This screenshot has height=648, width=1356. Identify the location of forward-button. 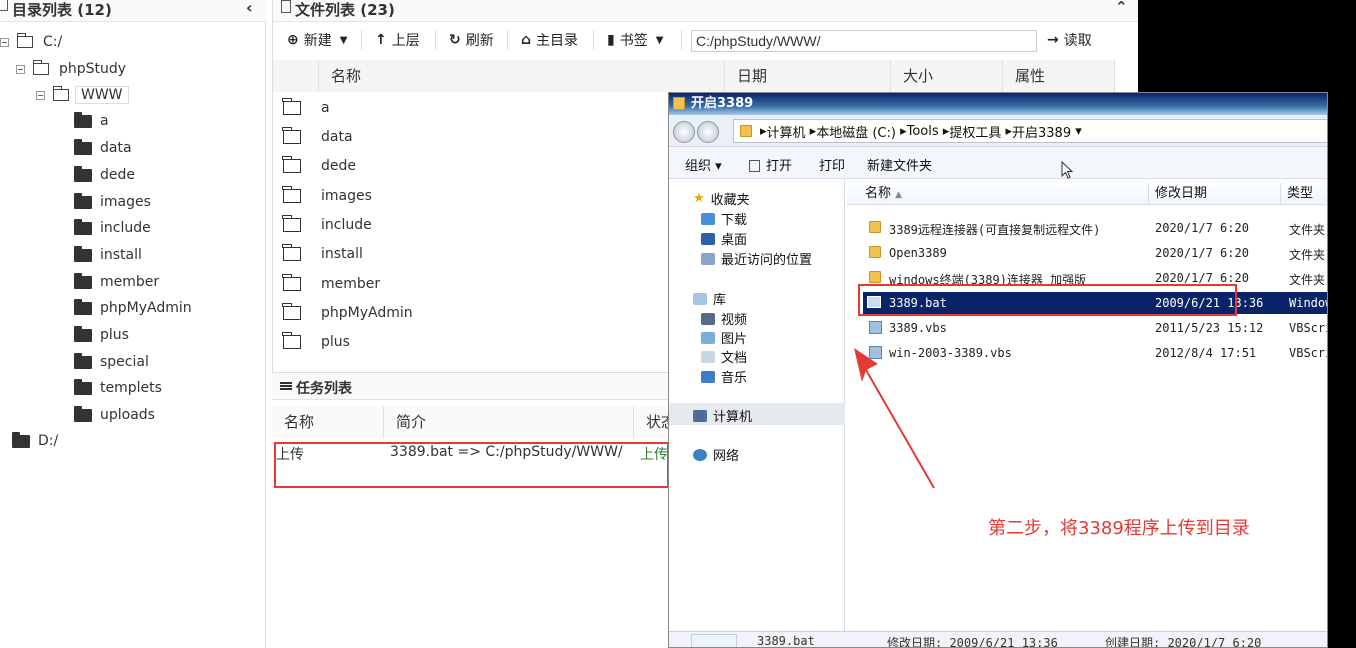
(708, 132).